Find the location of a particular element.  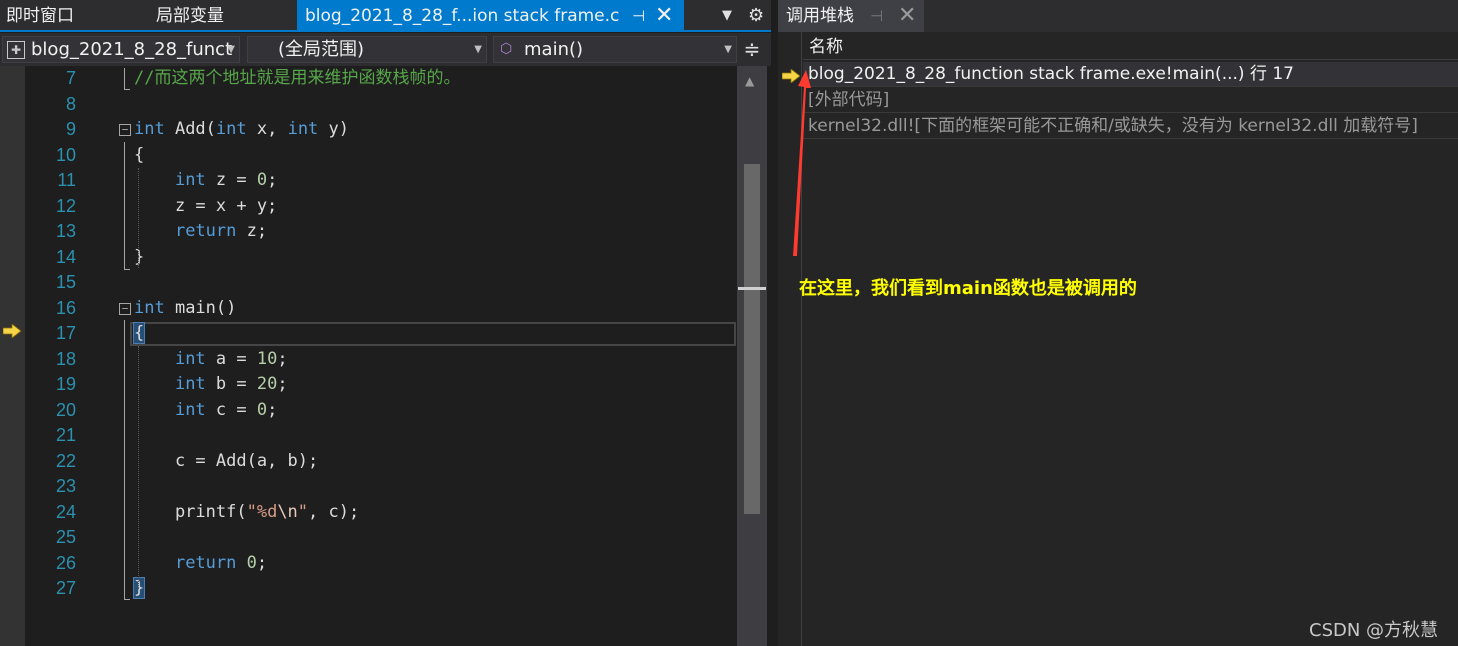

line-number: 20 is located at coordinates (65, 409).